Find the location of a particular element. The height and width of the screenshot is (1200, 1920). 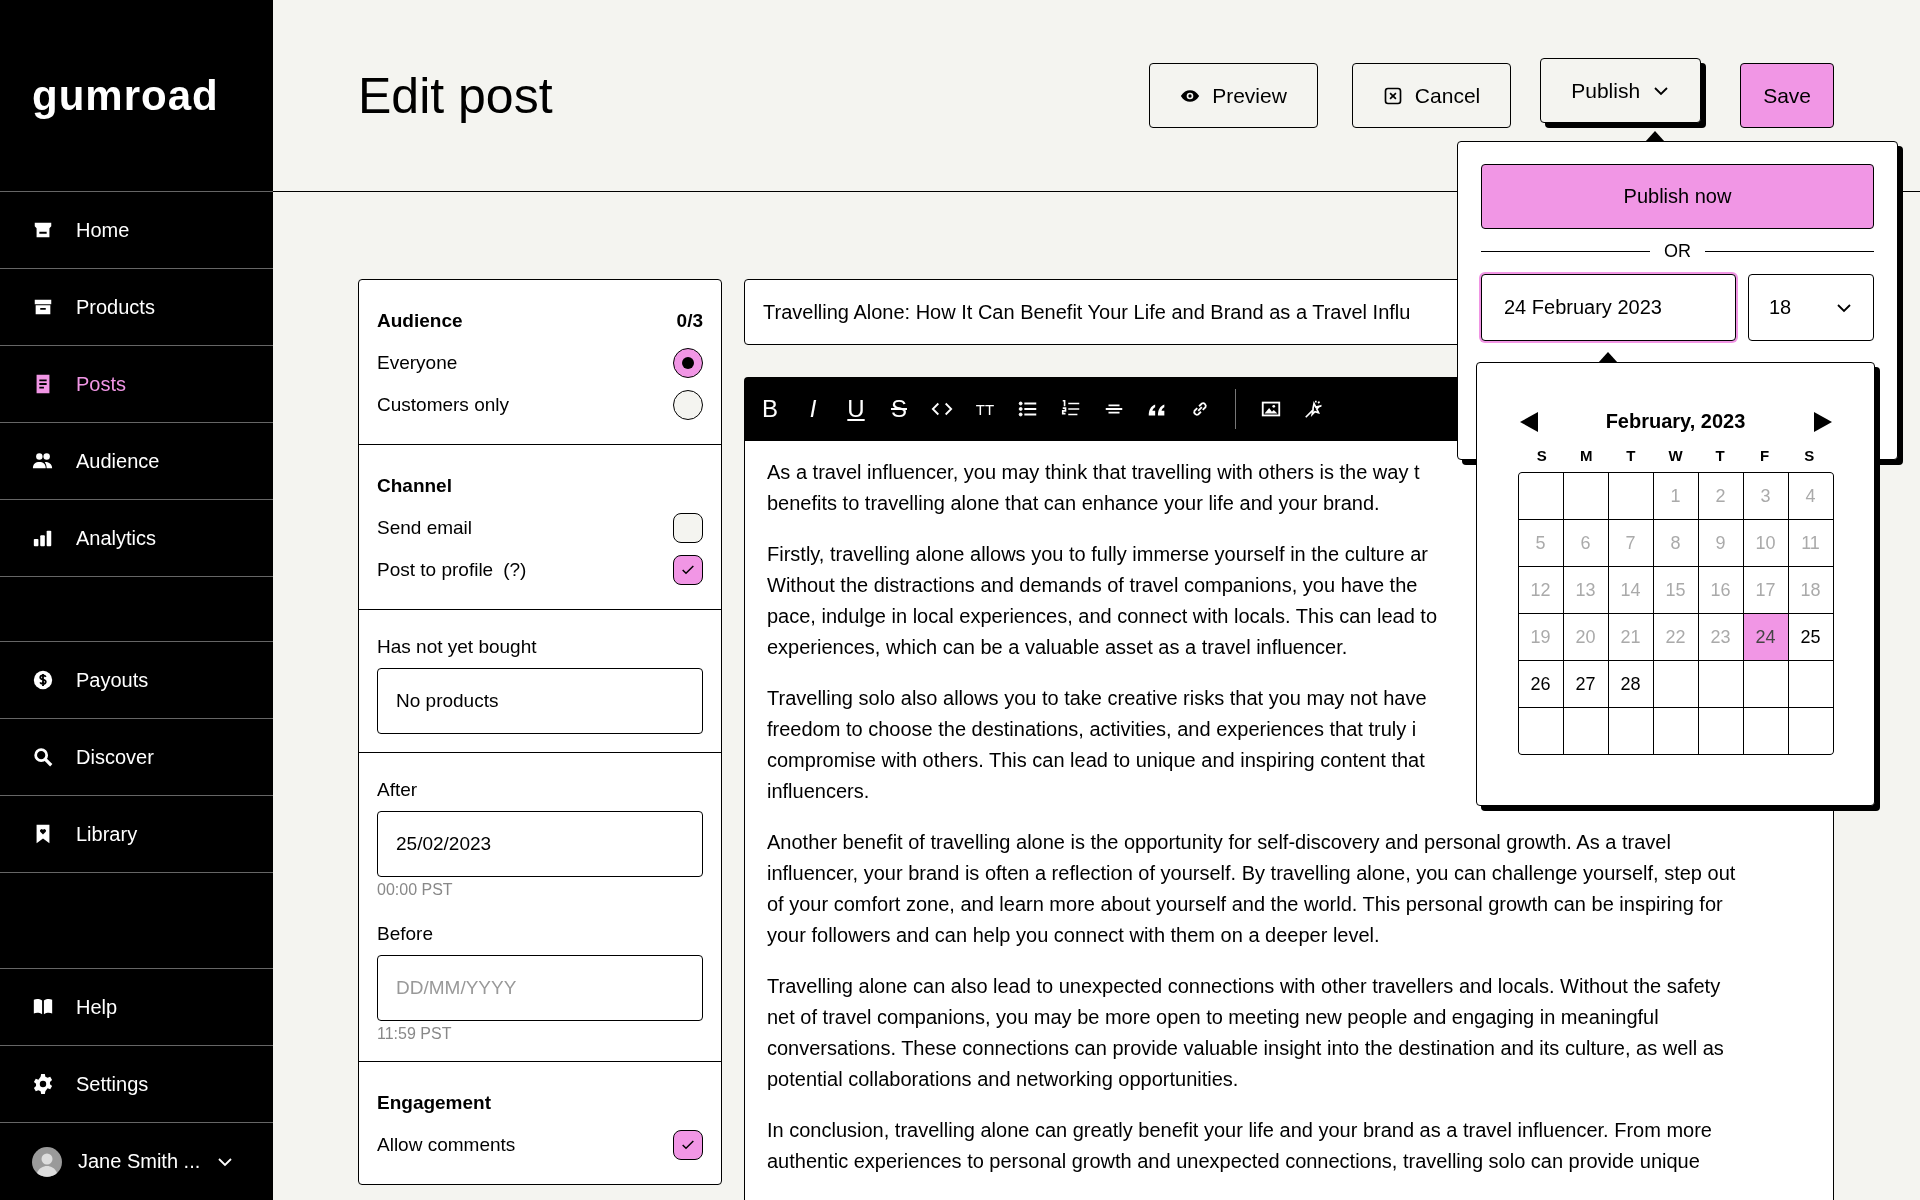

strike-tool: S is located at coordinates (899, 409).